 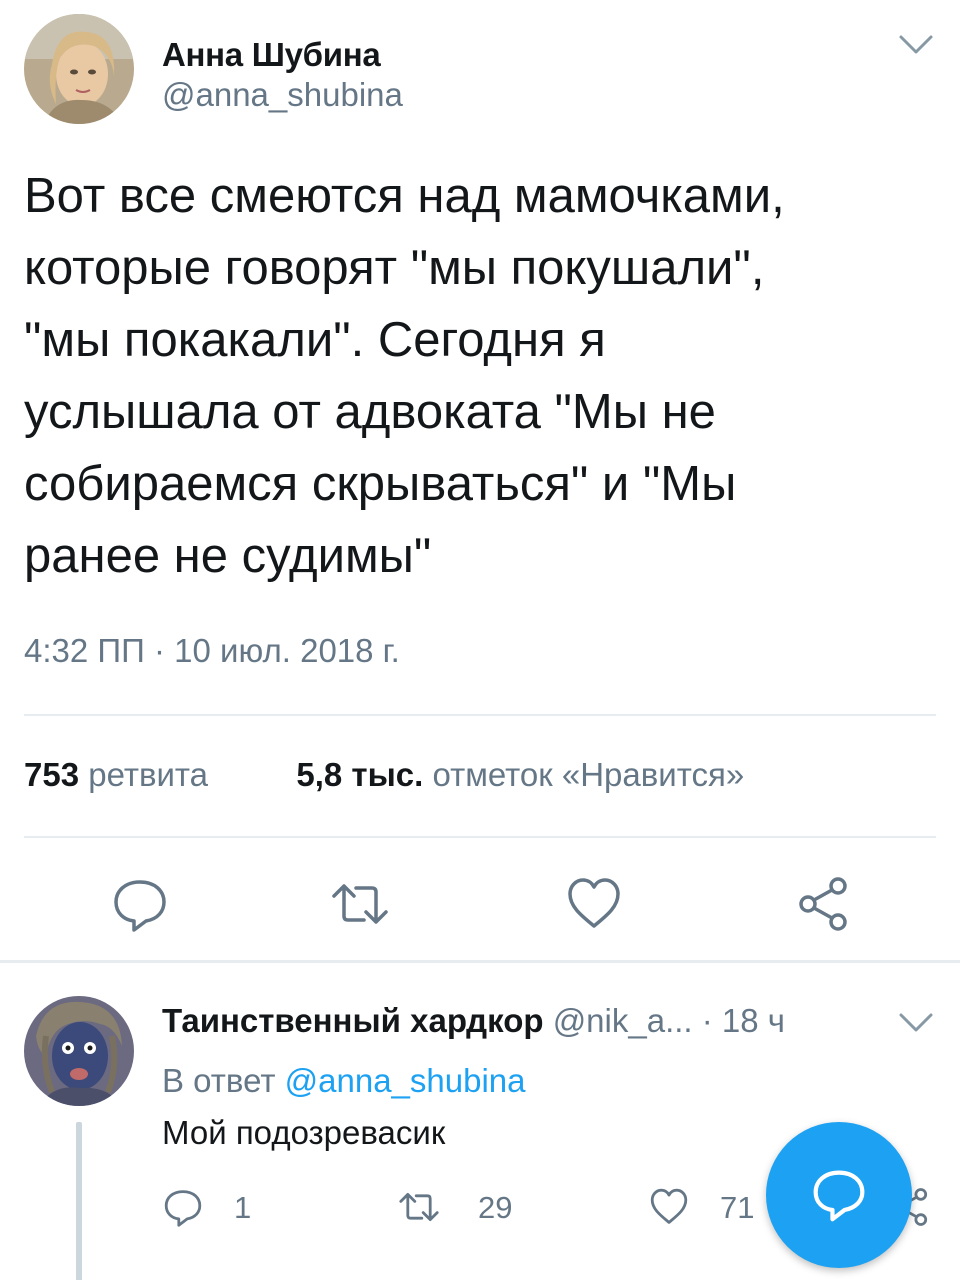 I want to click on thread-line, so click(x=79, y=1201).